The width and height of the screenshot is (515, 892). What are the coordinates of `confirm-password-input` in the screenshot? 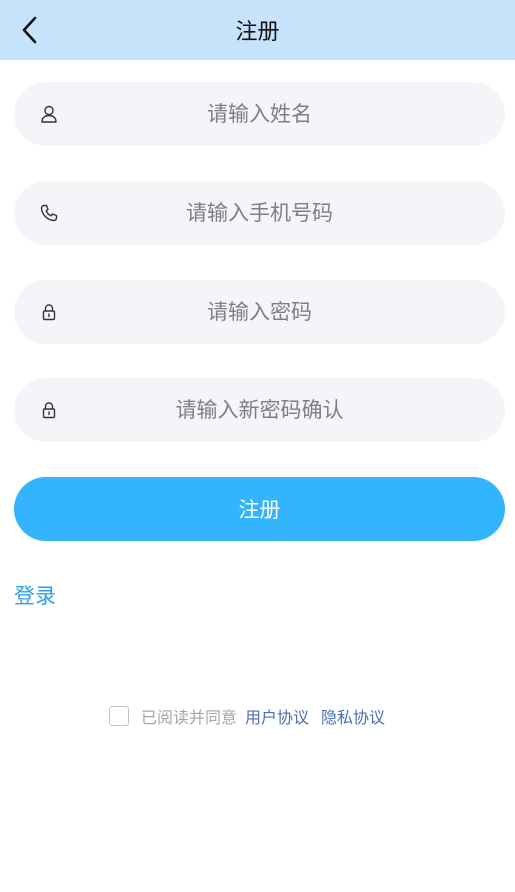 It's located at (259, 410).